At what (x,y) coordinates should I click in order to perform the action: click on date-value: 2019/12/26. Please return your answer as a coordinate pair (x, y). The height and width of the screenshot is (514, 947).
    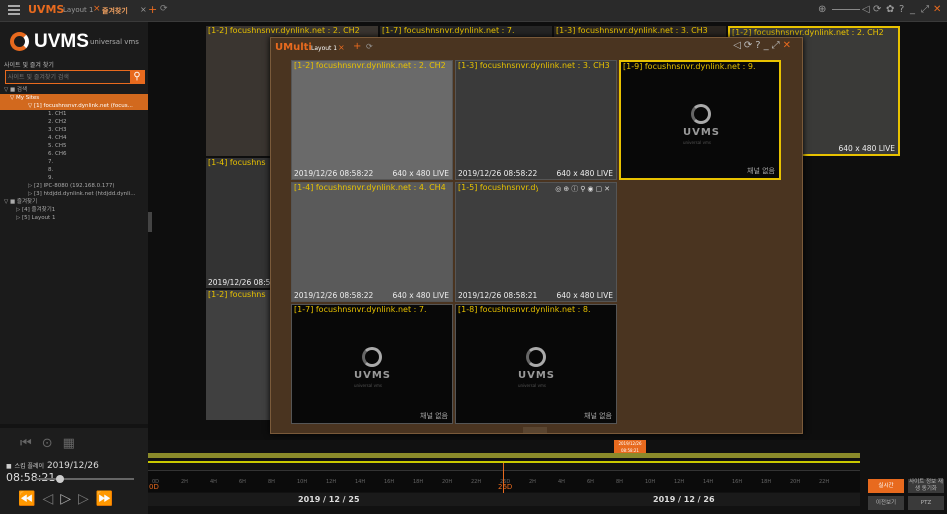
    Looking at the image, I should click on (72, 466).